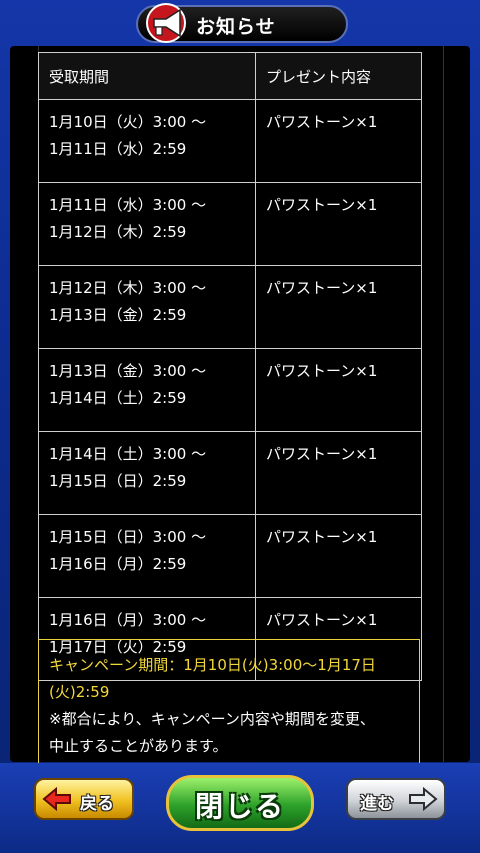 This screenshot has width=480, height=853. I want to click on table-row: 1月10日（火）3:00 〜 1月11日（水）2:59 パワストーン×1, so click(230, 141).